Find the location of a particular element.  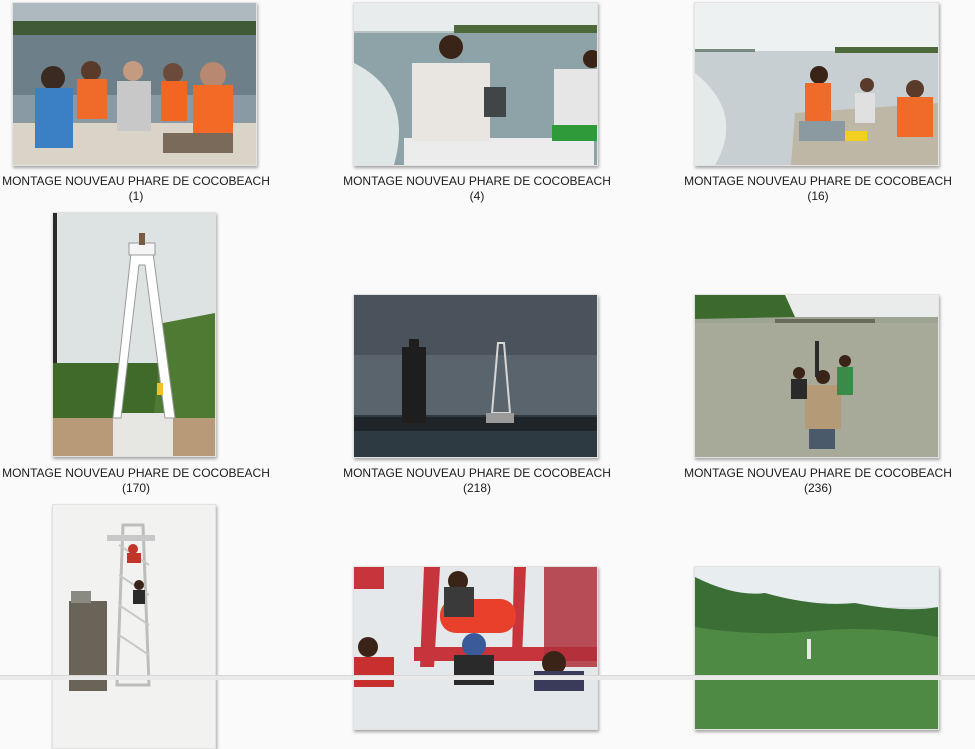

photo-number: (236) is located at coordinates (817, 488).